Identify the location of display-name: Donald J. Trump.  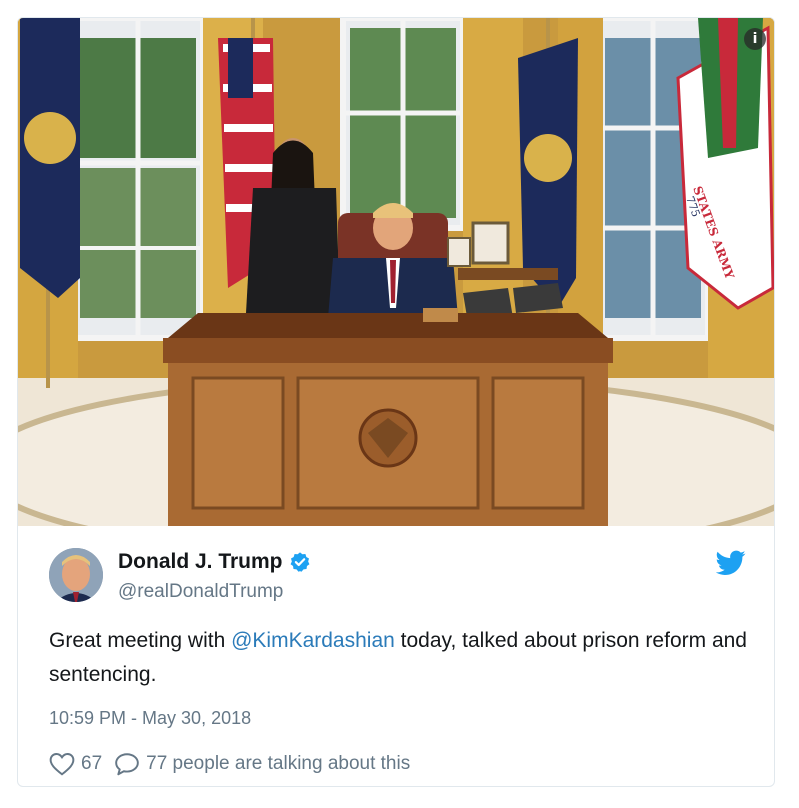
(200, 562).